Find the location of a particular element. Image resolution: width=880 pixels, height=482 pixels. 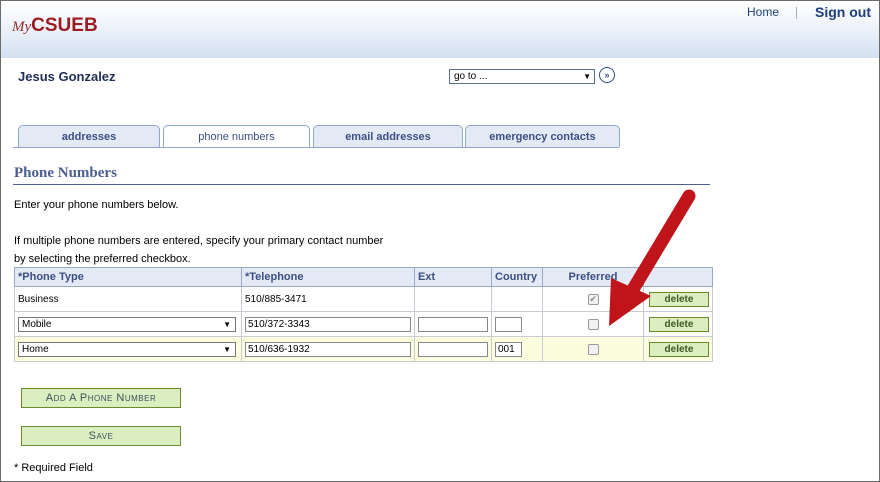

preferred-checkbox-disabled: ✔ is located at coordinates (593, 299).